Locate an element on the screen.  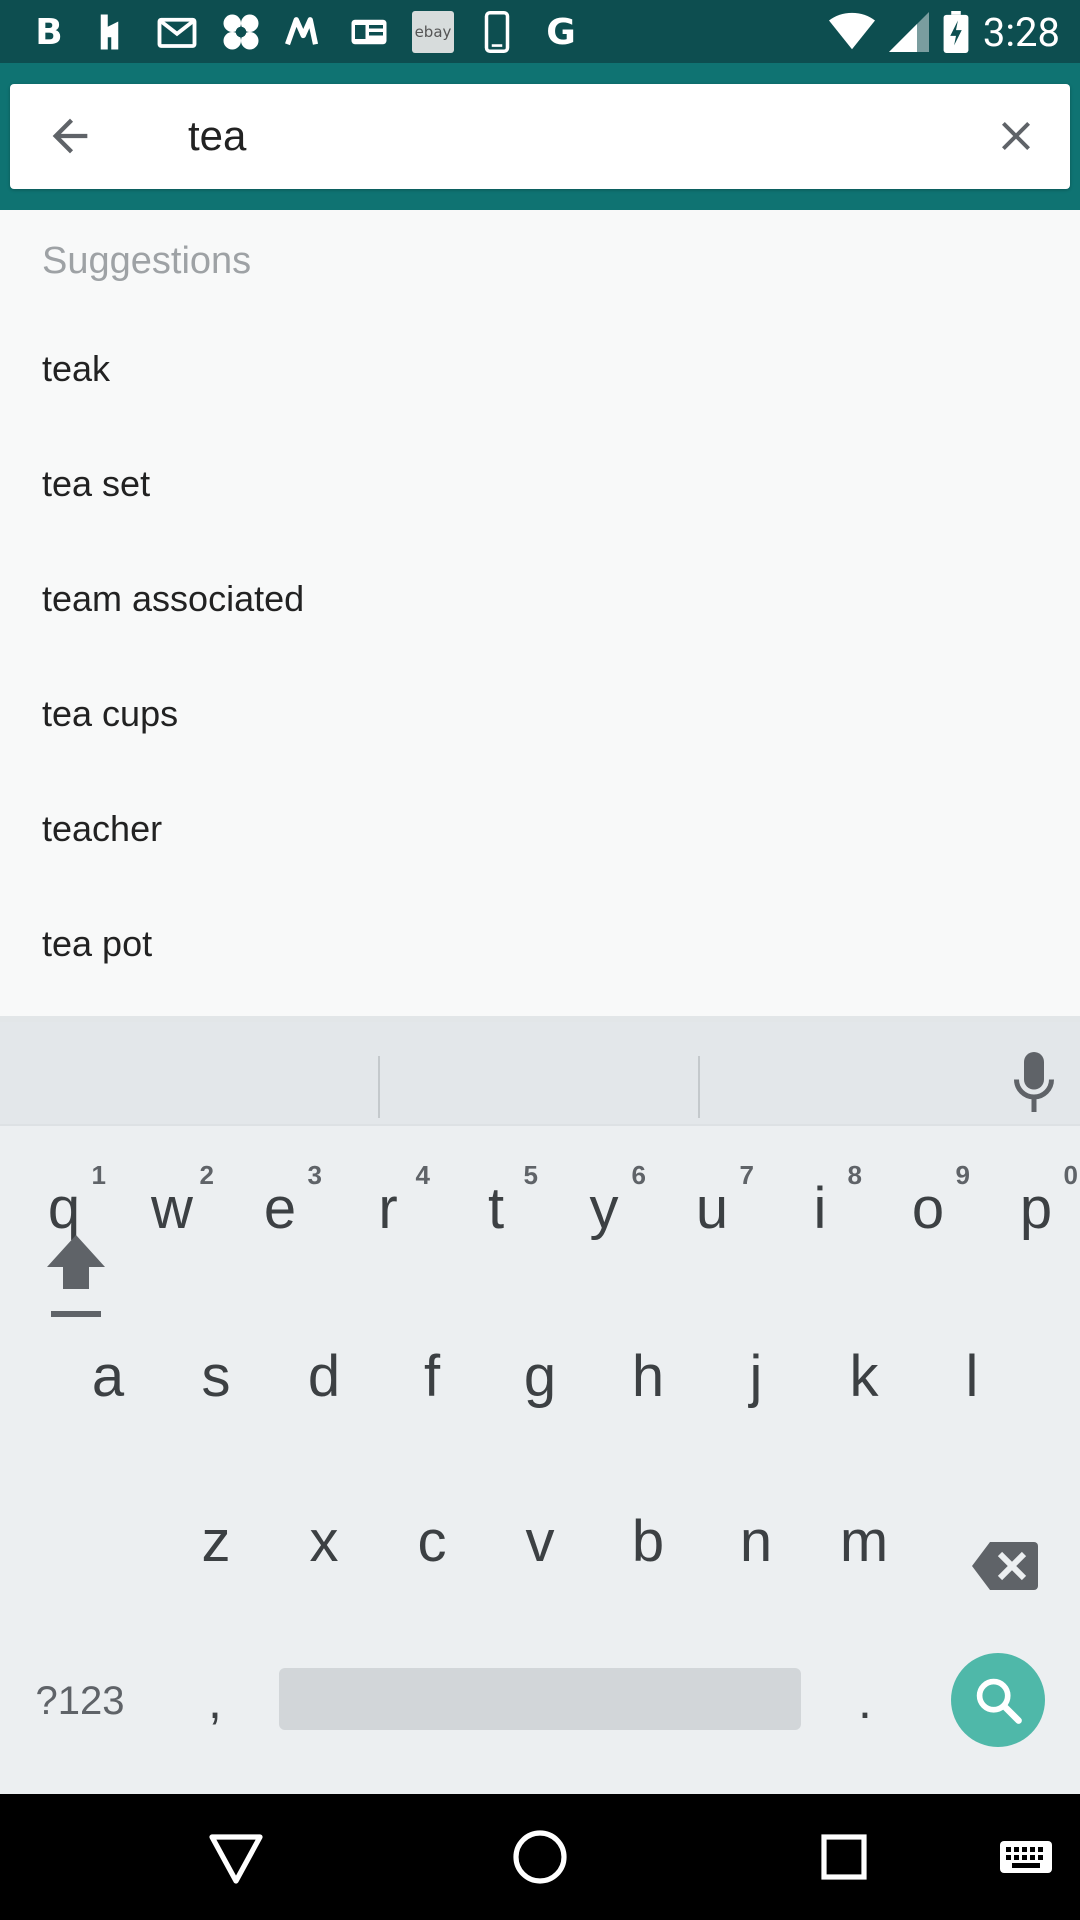
key-label: y is located at coordinates (604, 1208).